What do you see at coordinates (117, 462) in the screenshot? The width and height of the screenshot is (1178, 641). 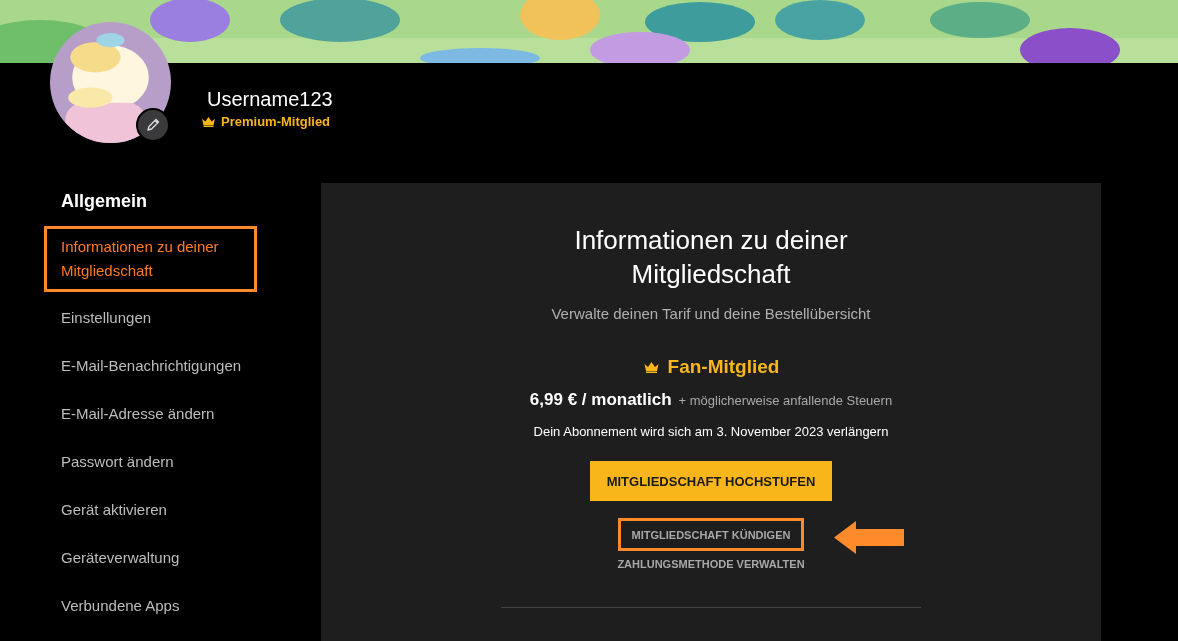 I see `sidebar-item: Passwort ändern` at bounding box center [117, 462].